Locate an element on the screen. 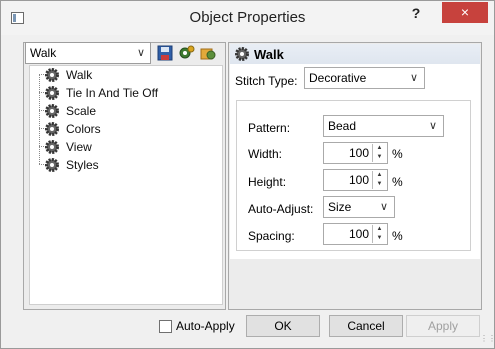 The height and width of the screenshot is (349, 495). spacing-unit: % is located at coordinates (397, 236).